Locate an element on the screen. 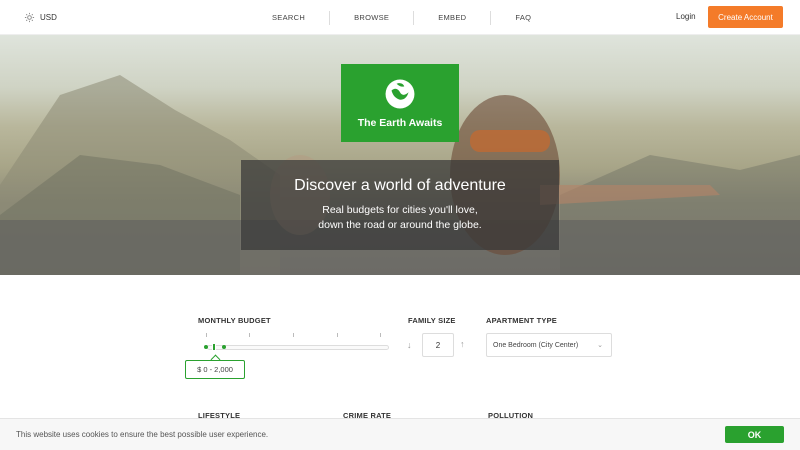 This screenshot has width=800, height=450. main-nav: SEARCH BROWSE EMBED FAQ is located at coordinates (401, 17).